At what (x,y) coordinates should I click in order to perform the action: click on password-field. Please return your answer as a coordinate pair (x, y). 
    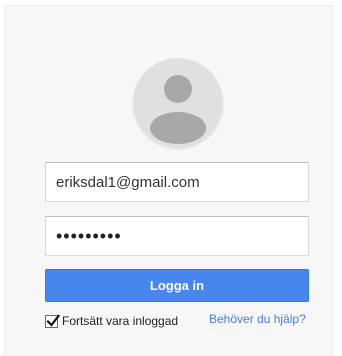
    Looking at the image, I should click on (177, 236).